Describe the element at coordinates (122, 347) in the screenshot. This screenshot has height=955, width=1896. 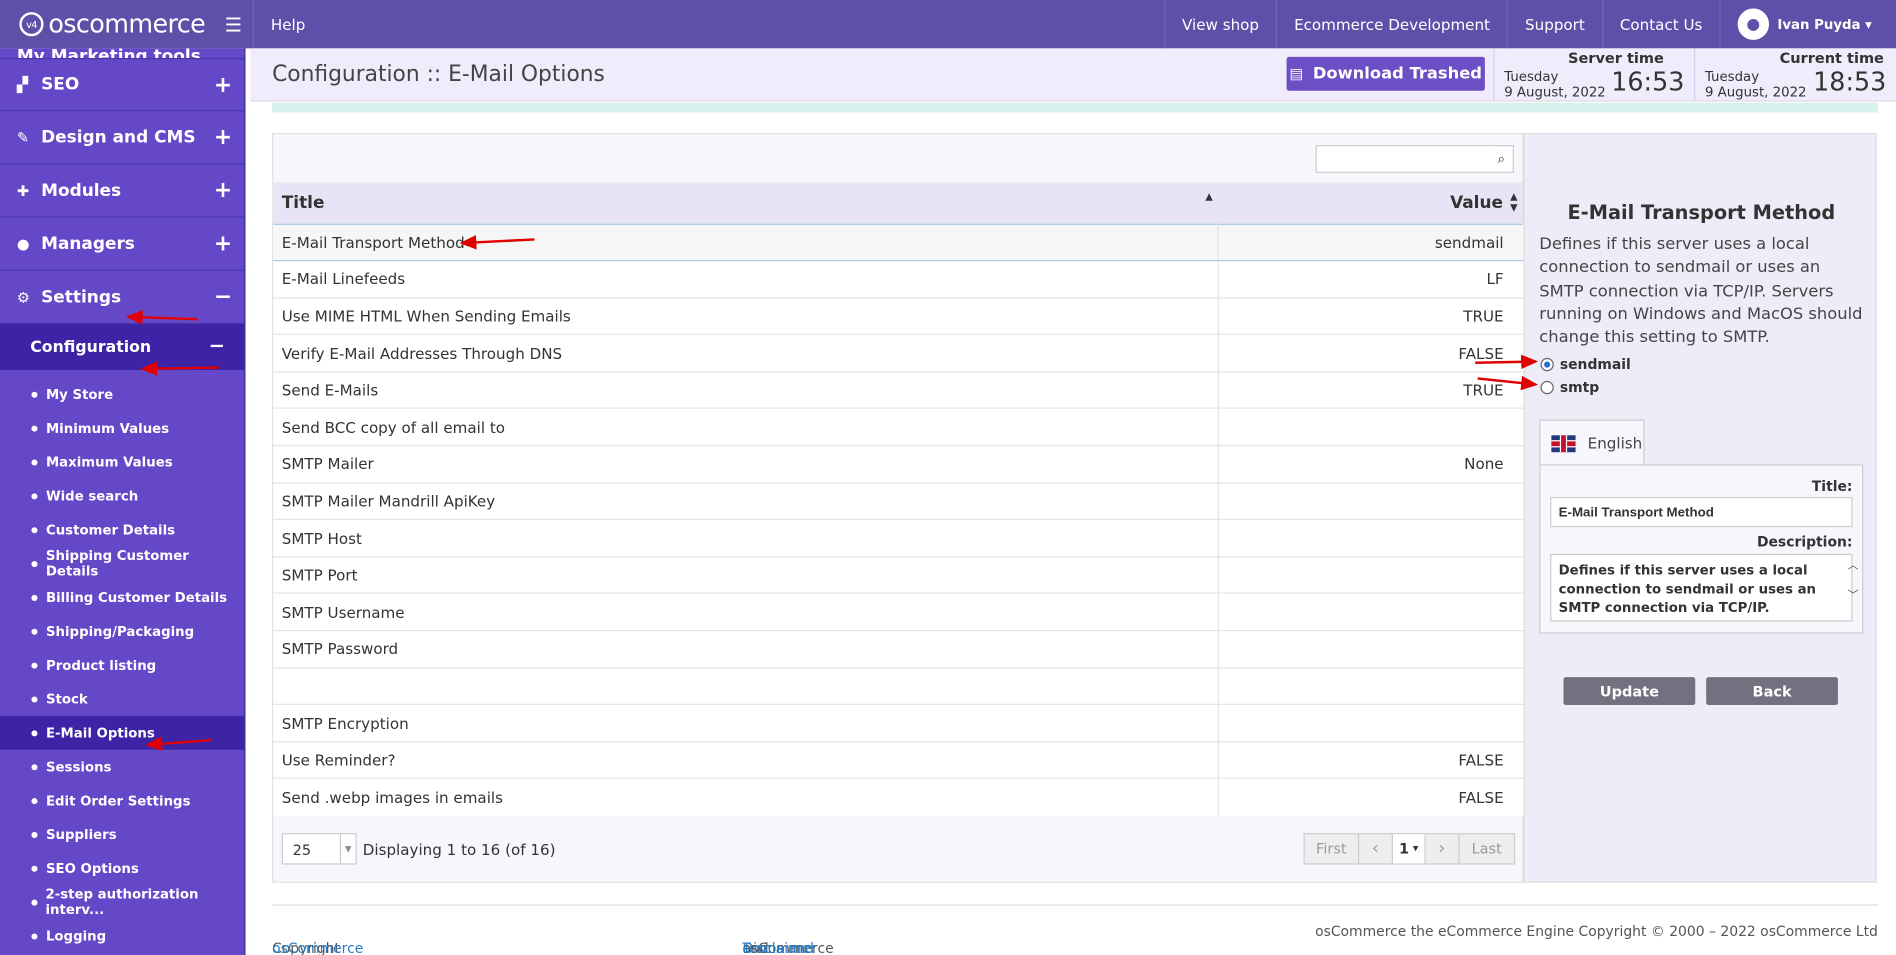
I see `sidebar-item-configuration: Configuration −` at that location.